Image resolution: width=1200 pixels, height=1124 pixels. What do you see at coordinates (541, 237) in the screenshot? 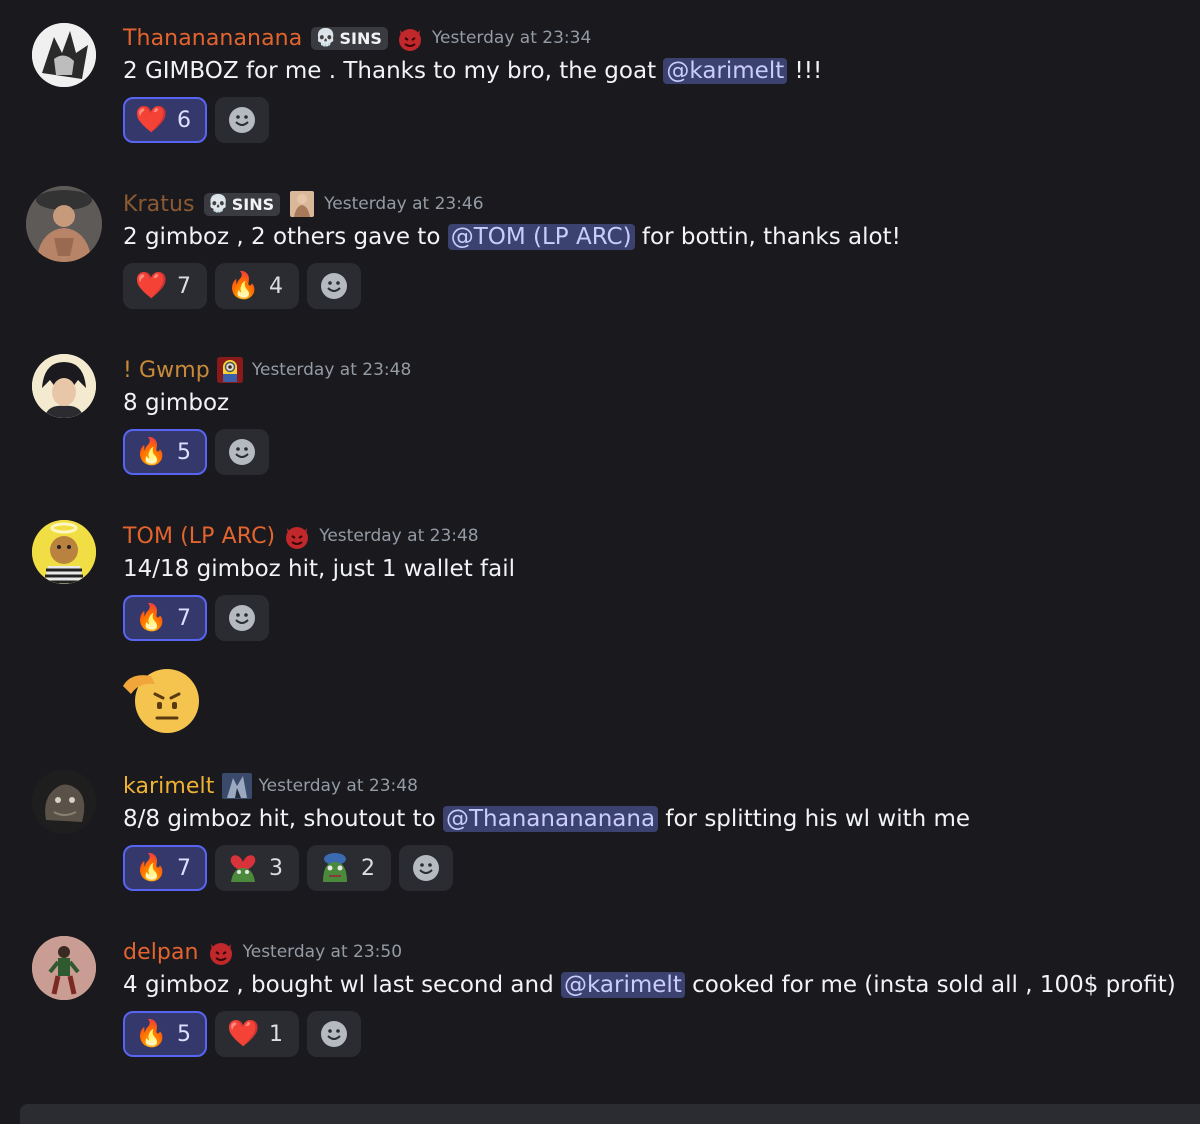
I see `user-mention: @TOM (LP ARC)` at bounding box center [541, 237].